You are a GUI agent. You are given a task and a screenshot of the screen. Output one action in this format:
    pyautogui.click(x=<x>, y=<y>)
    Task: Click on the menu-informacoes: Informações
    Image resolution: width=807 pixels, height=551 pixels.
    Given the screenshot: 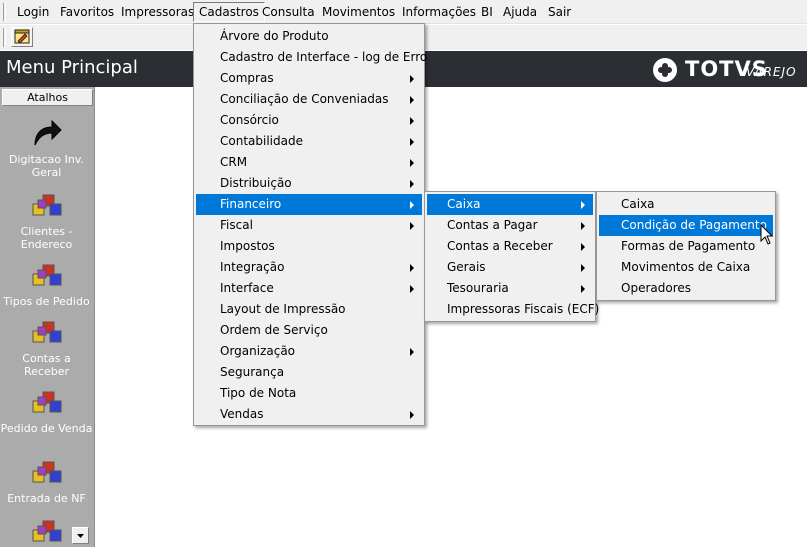 What is the action you would take?
    pyautogui.click(x=439, y=12)
    